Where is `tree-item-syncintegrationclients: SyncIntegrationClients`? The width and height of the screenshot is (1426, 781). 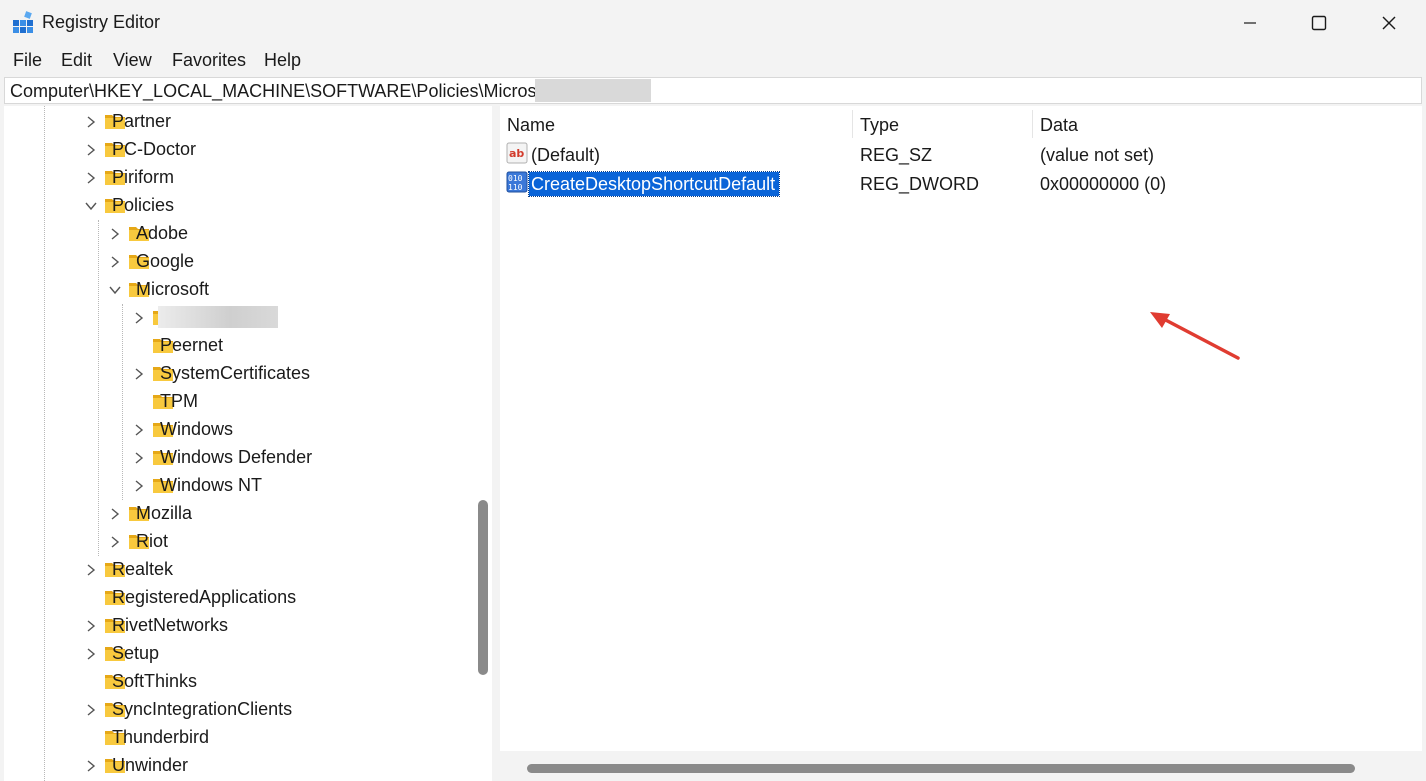 tree-item-syncintegrationclients: SyncIntegrationClients is located at coordinates (264, 710).